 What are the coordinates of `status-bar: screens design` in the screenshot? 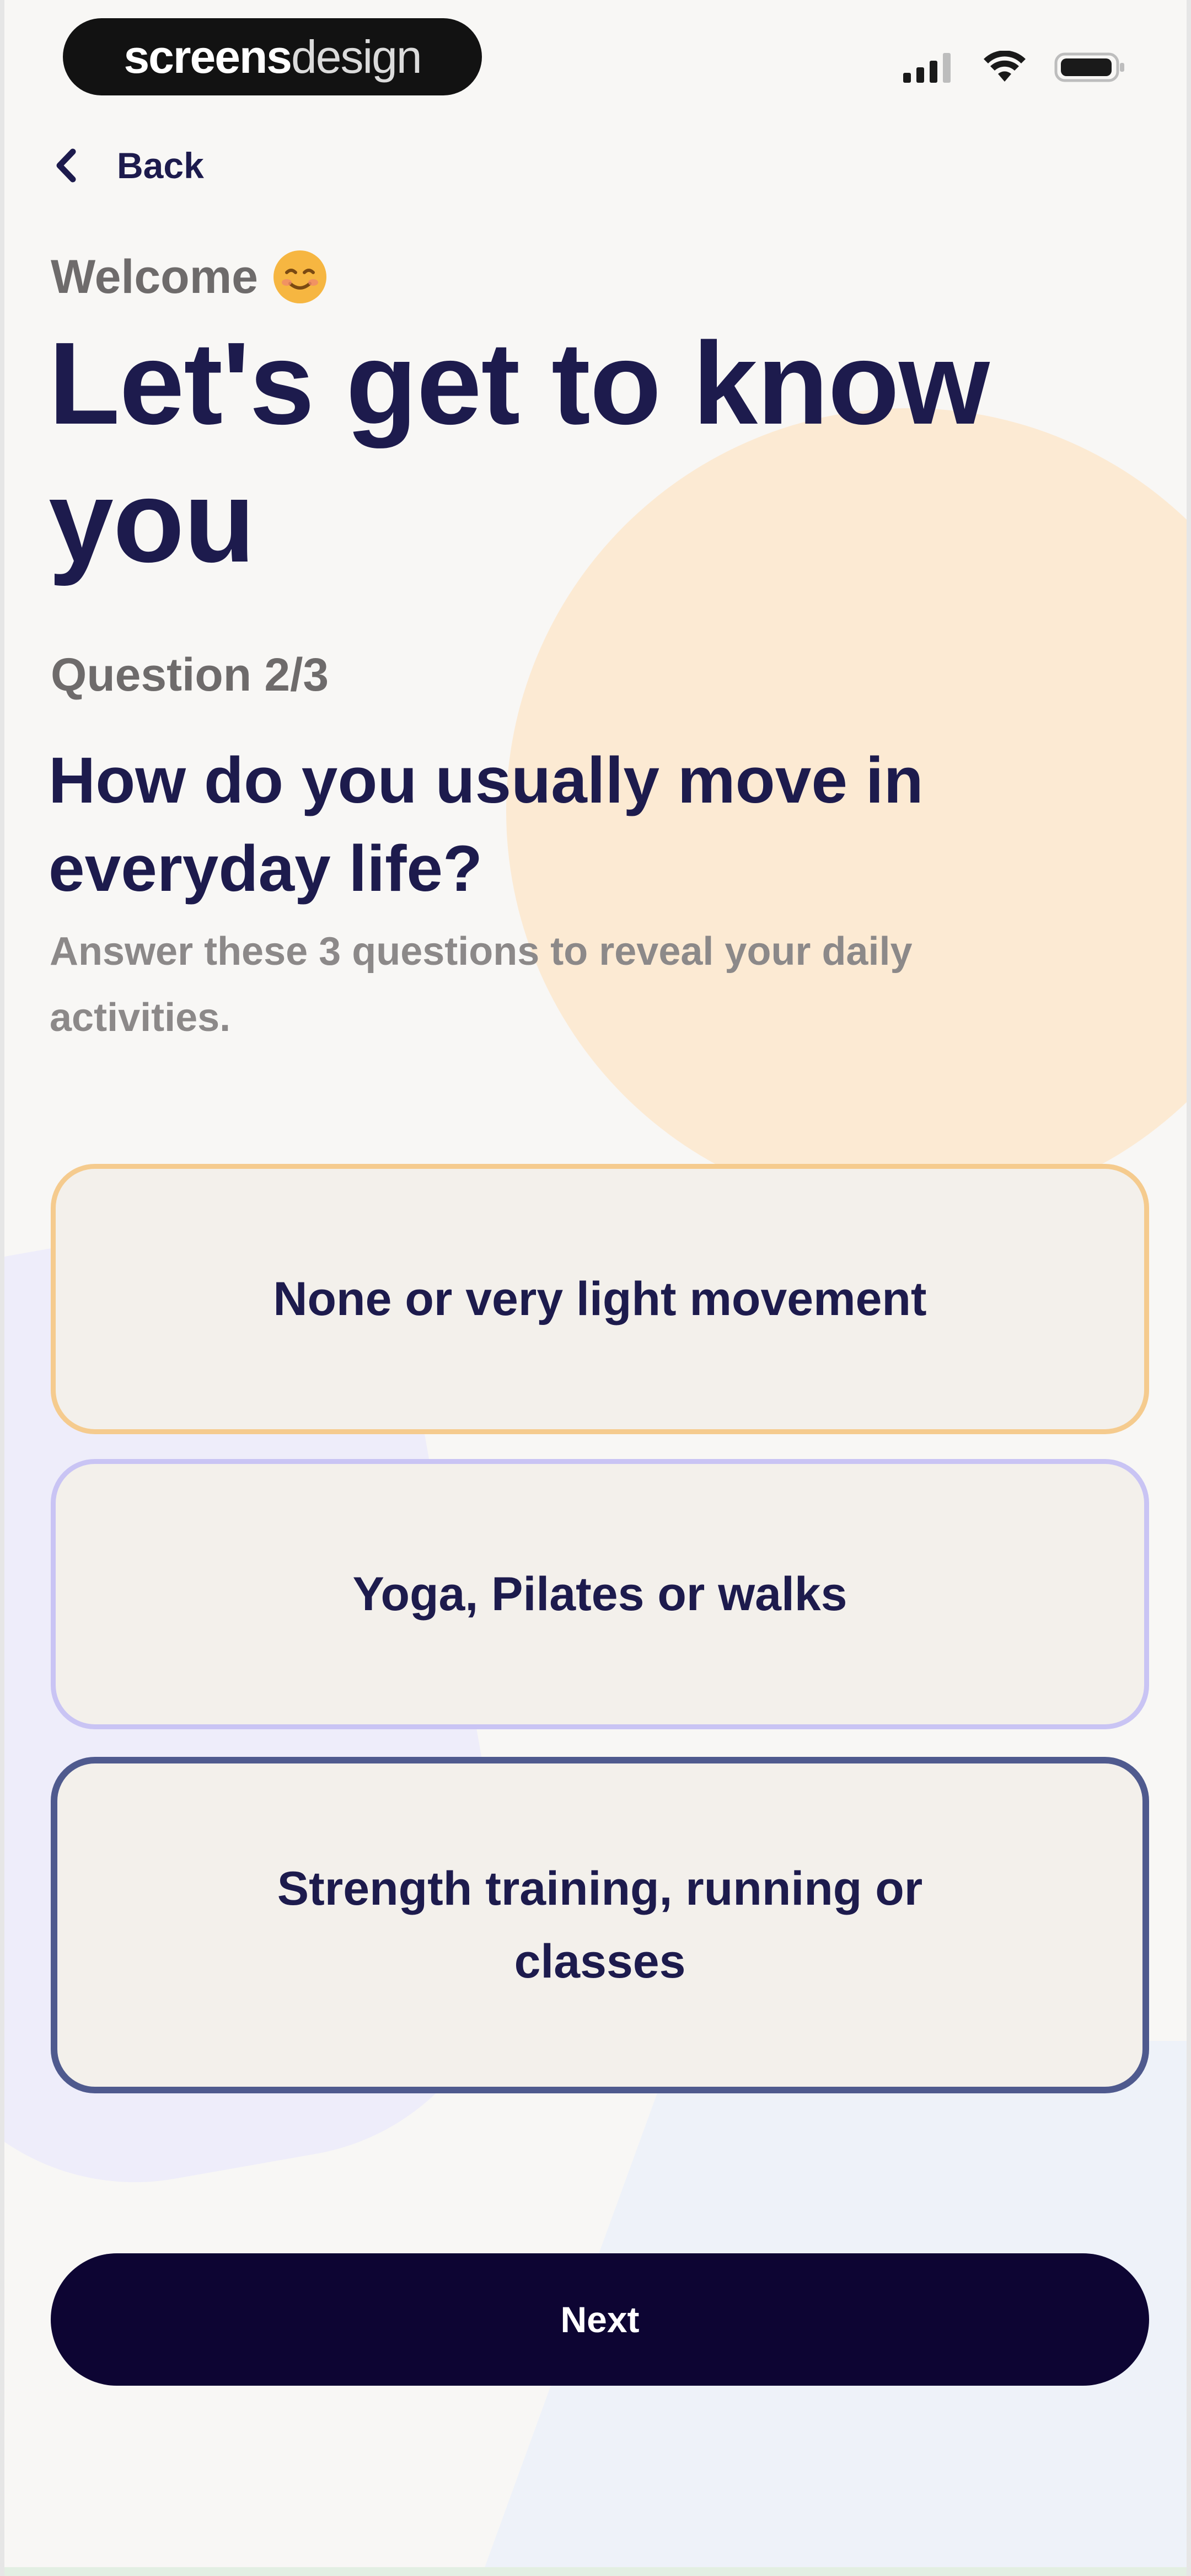 It's located at (595, 60).